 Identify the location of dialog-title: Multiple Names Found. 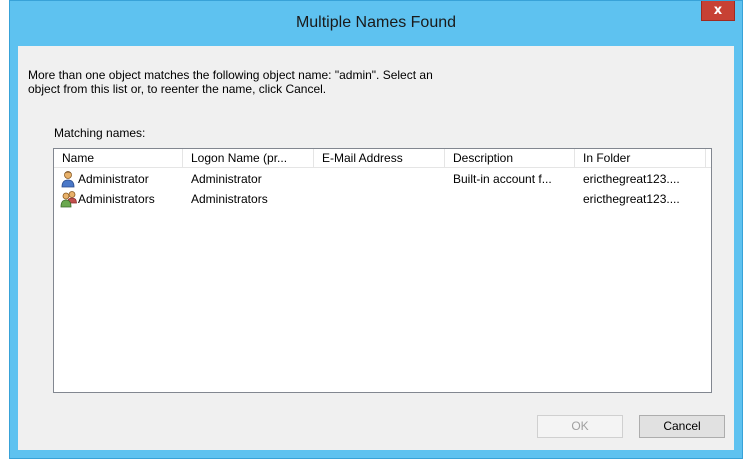
(376, 22).